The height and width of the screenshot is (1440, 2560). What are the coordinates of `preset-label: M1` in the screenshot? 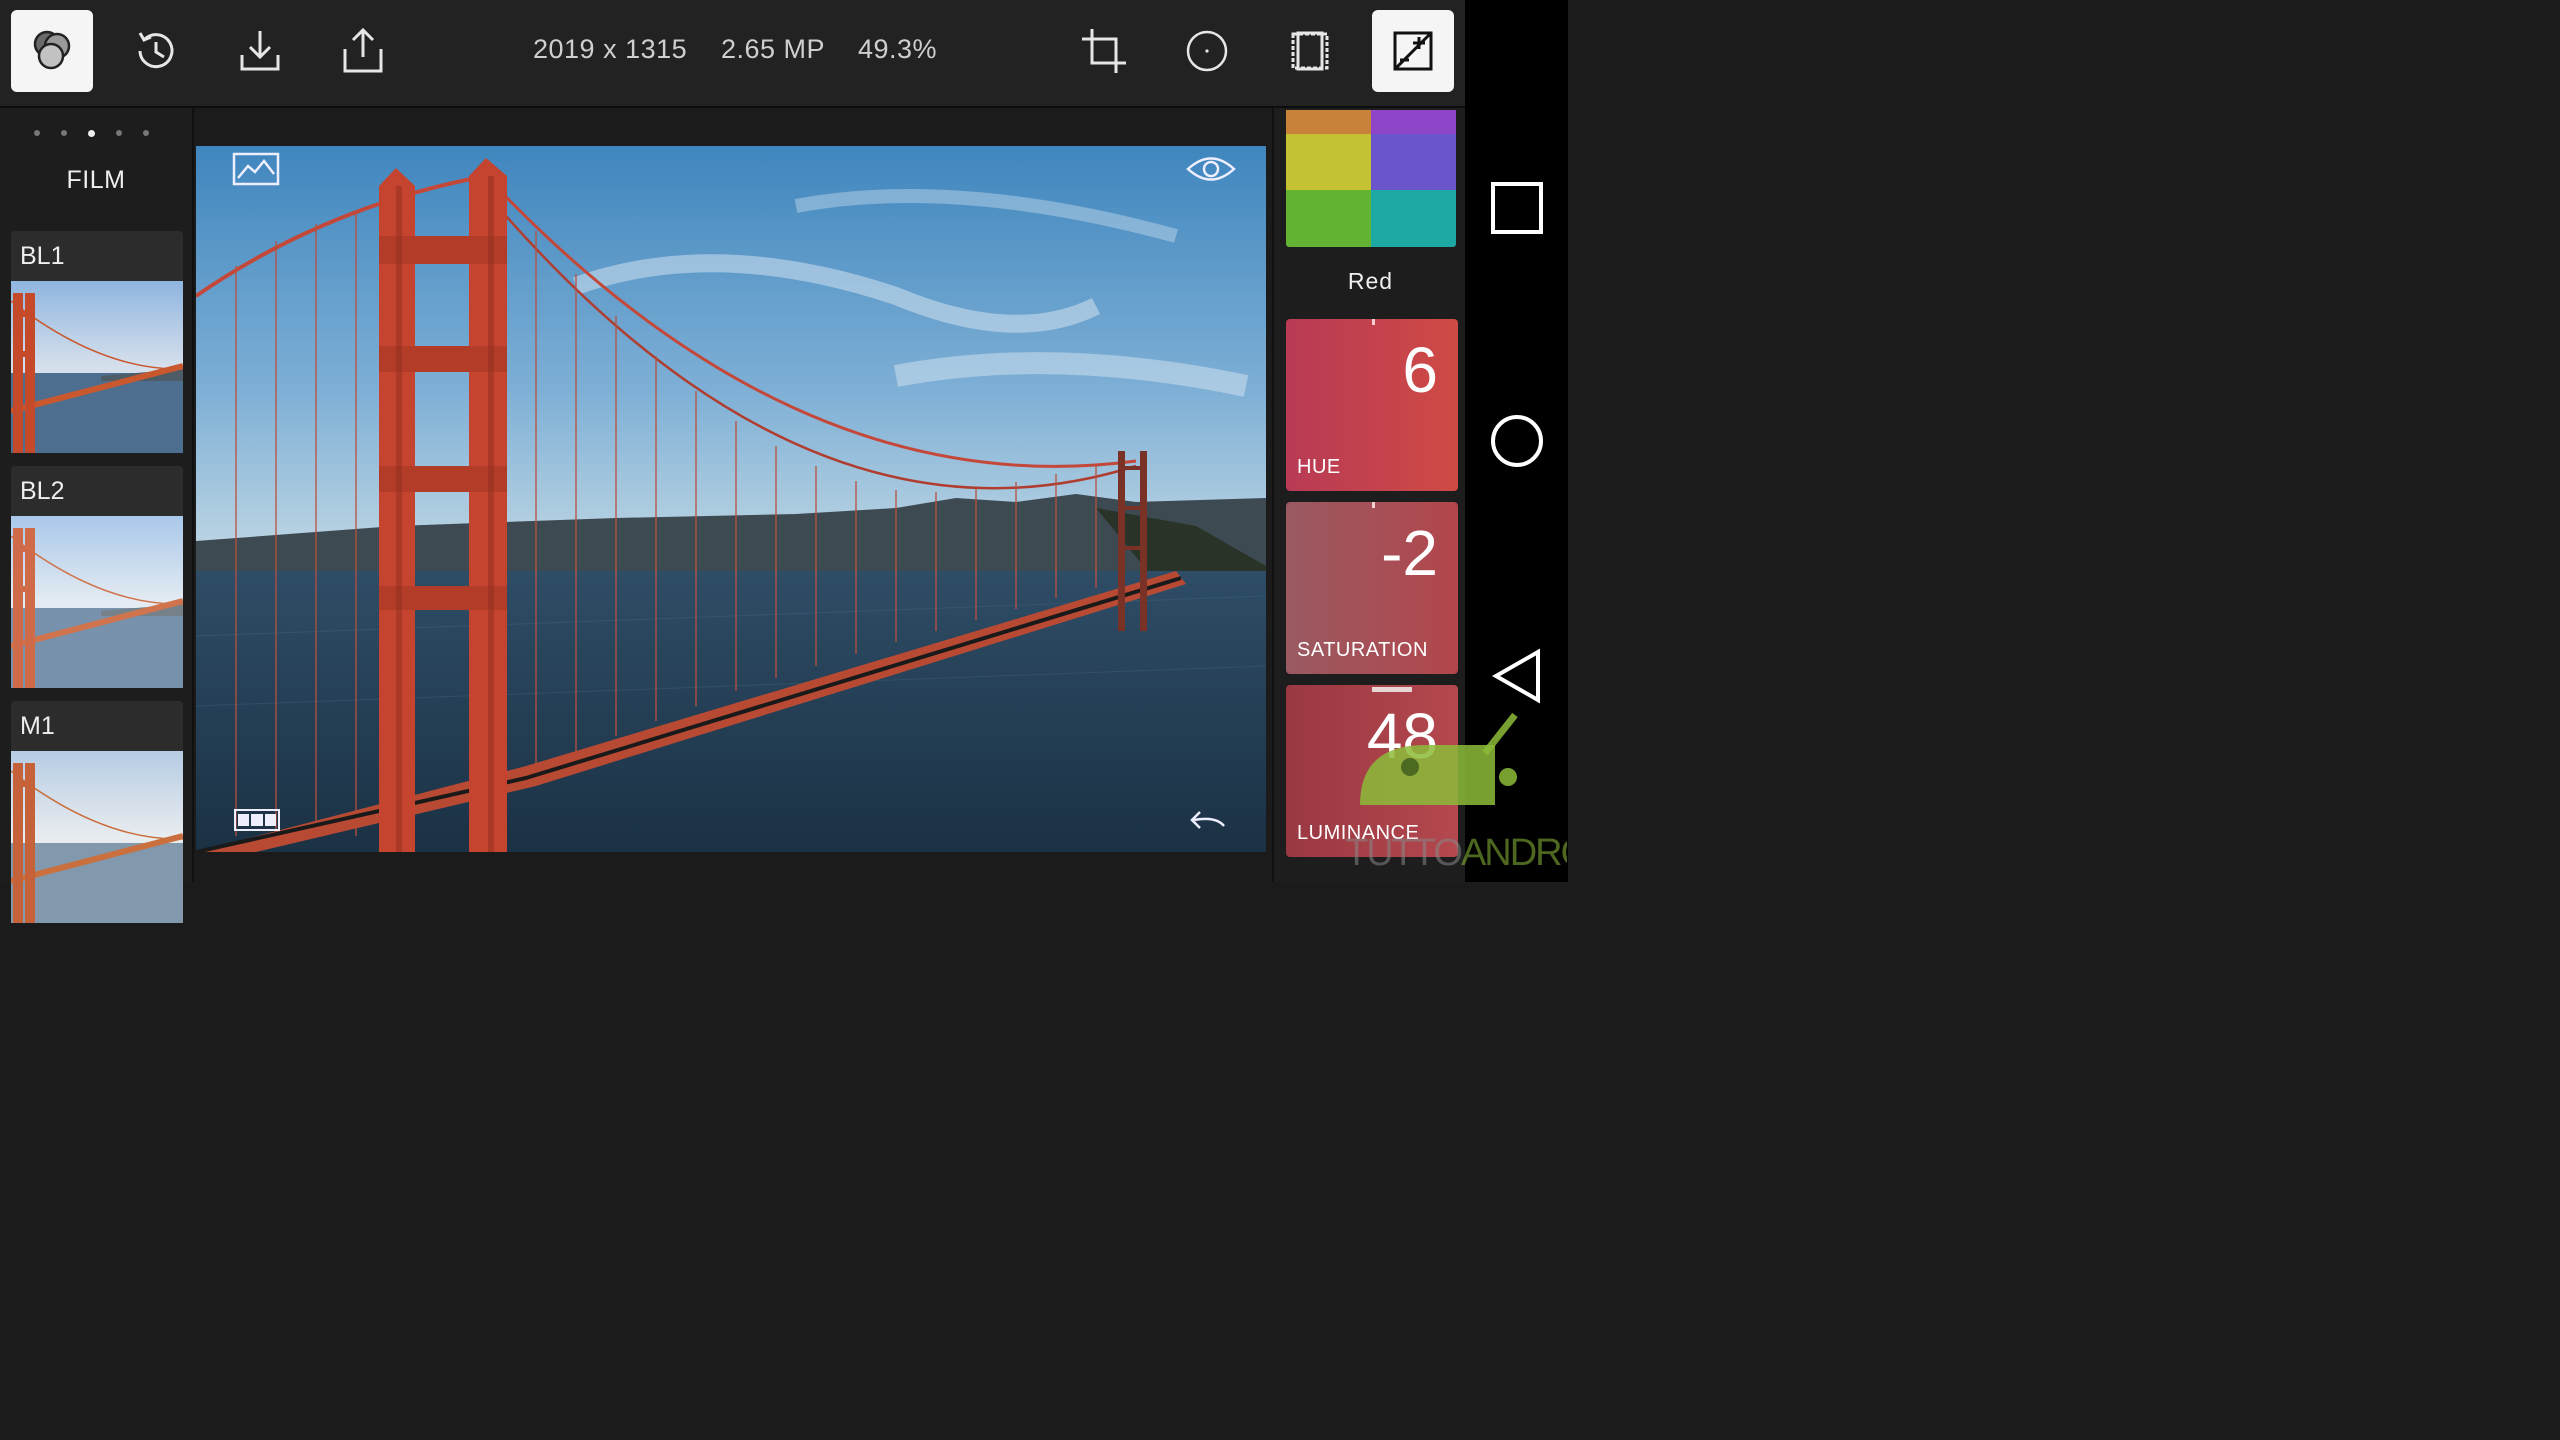 It's located at (37, 726).